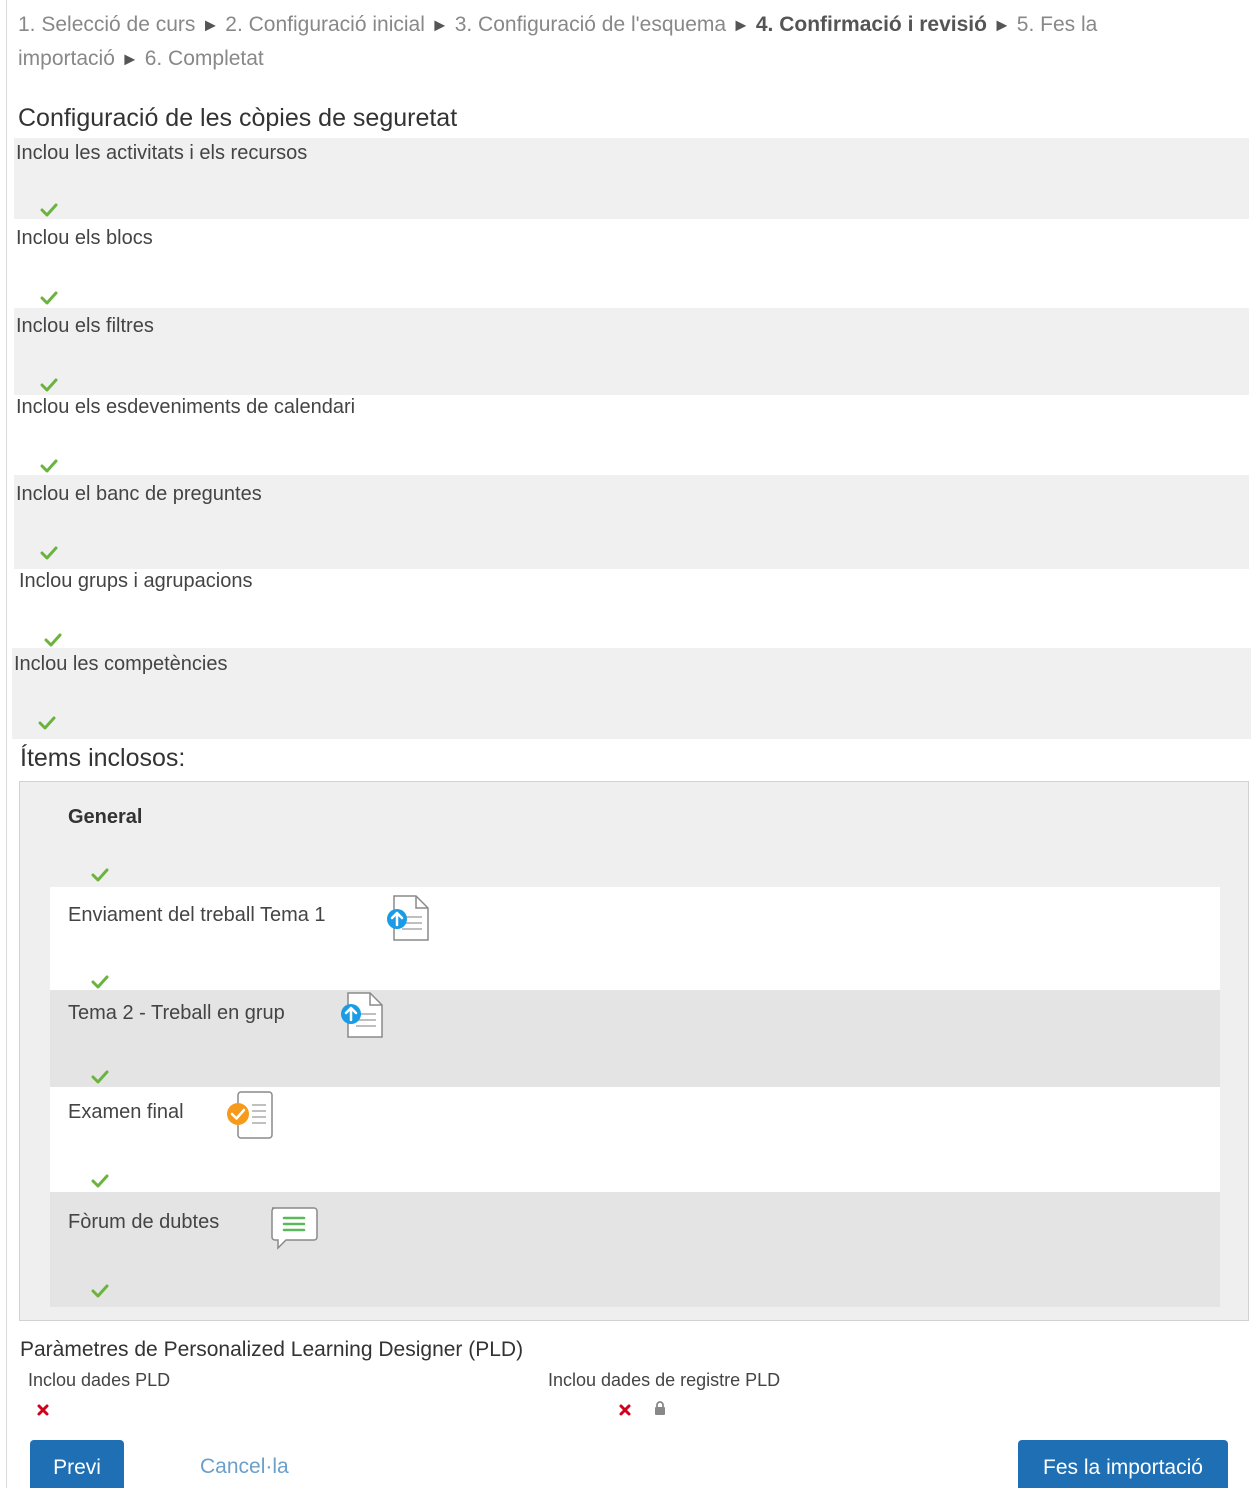  Describe the element at coordinates (85, 326) in the screenshot. I see `setting-label: Inclou els filtres` at that location.